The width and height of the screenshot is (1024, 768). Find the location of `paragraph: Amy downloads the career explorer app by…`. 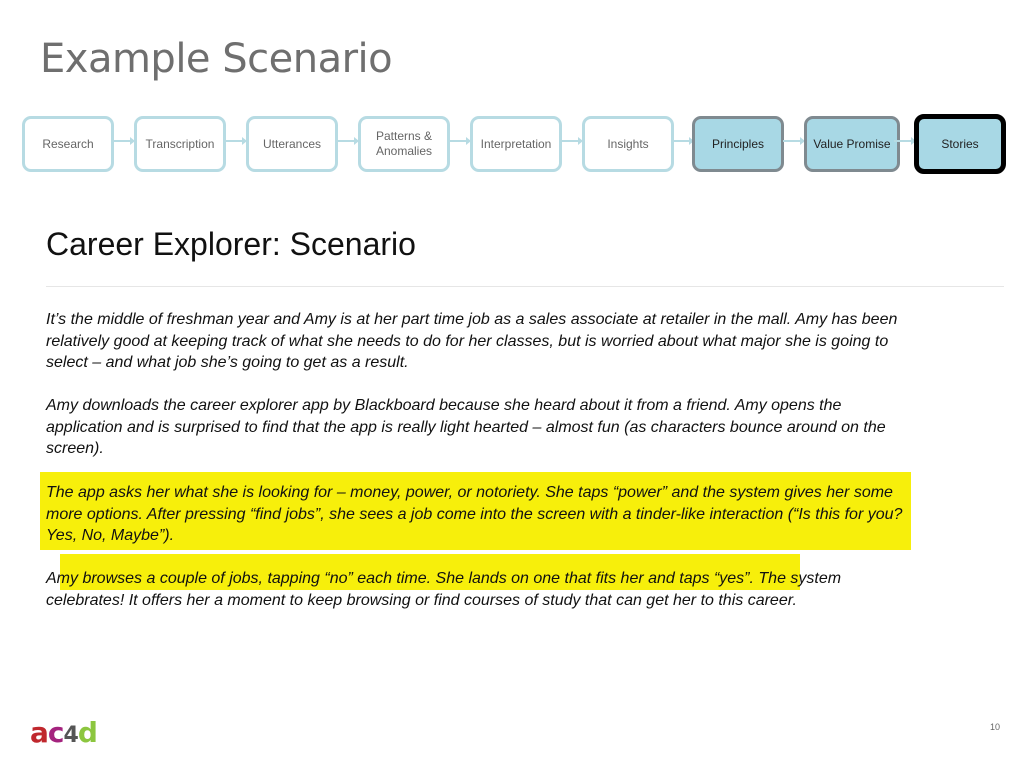

paragraph: Amy downloads the career explorer app by… is located at coordinates (466, 427).